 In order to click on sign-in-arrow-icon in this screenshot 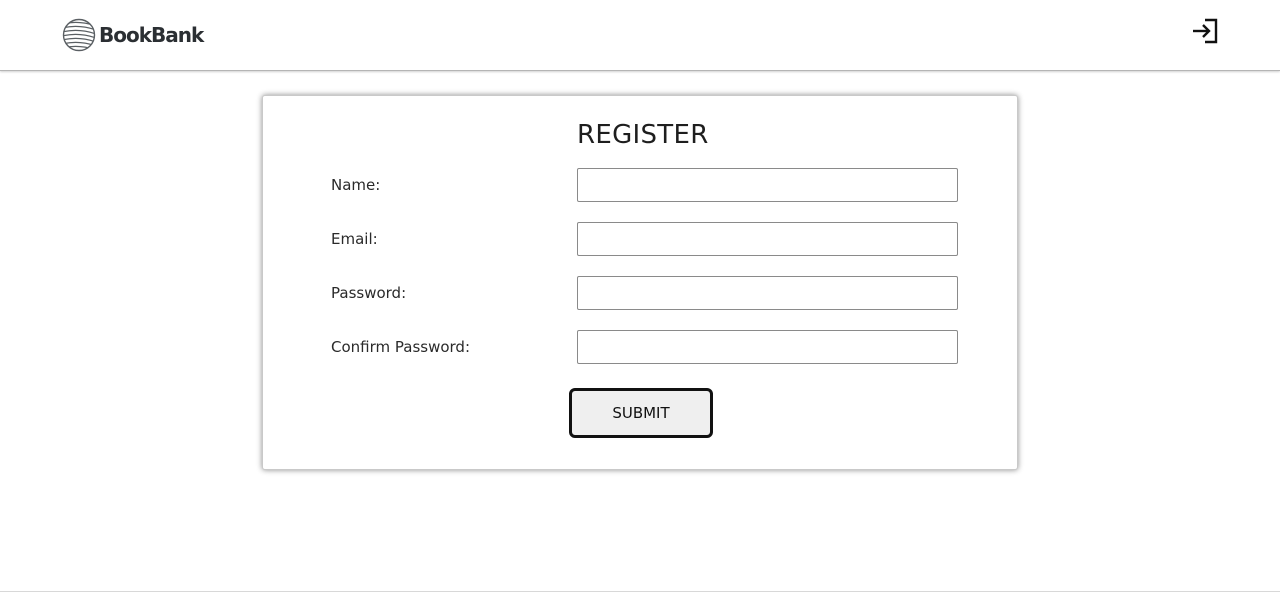, I will do `click(1205, 33)`.